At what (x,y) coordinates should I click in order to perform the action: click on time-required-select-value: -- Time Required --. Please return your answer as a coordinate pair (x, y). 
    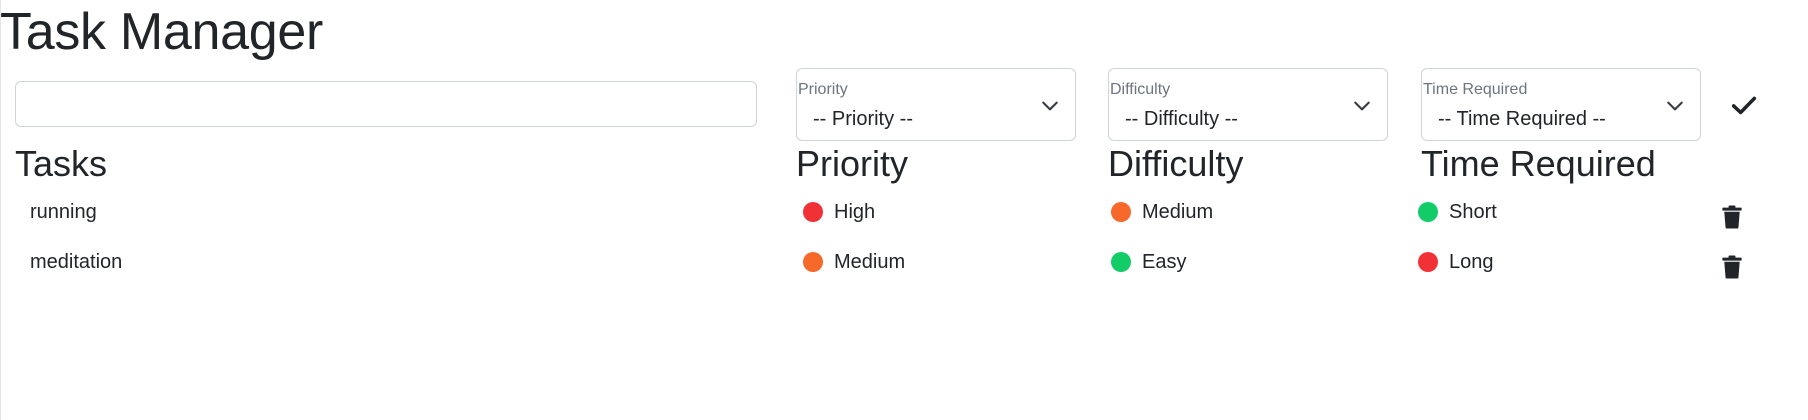
    Looking at the image, I should click on (1522, 119).